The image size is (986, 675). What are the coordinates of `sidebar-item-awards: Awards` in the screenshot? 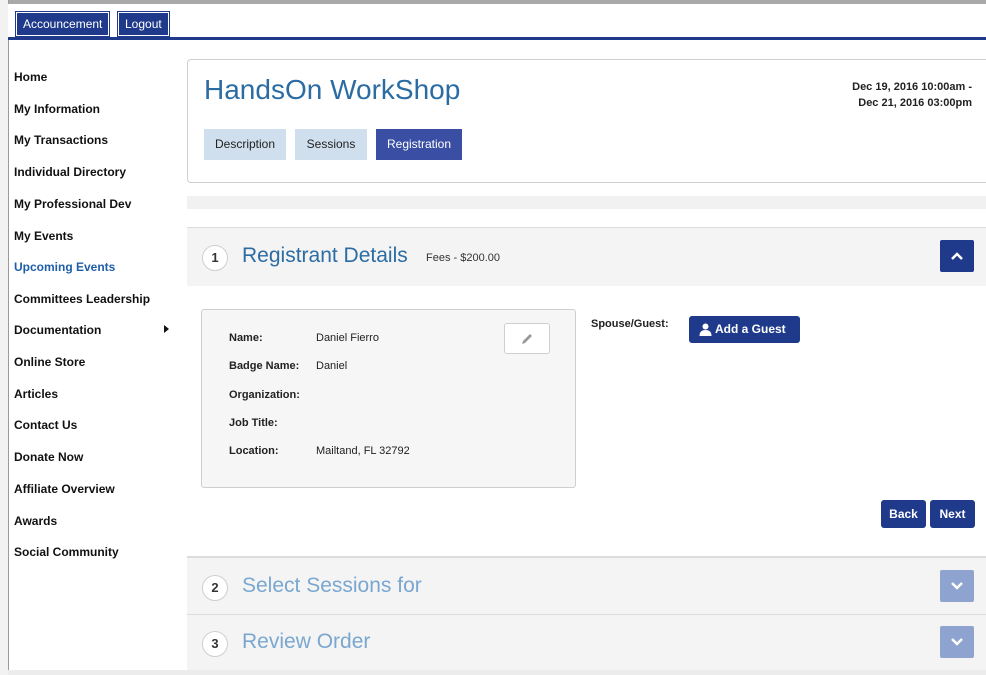 It's located at (35, 521).